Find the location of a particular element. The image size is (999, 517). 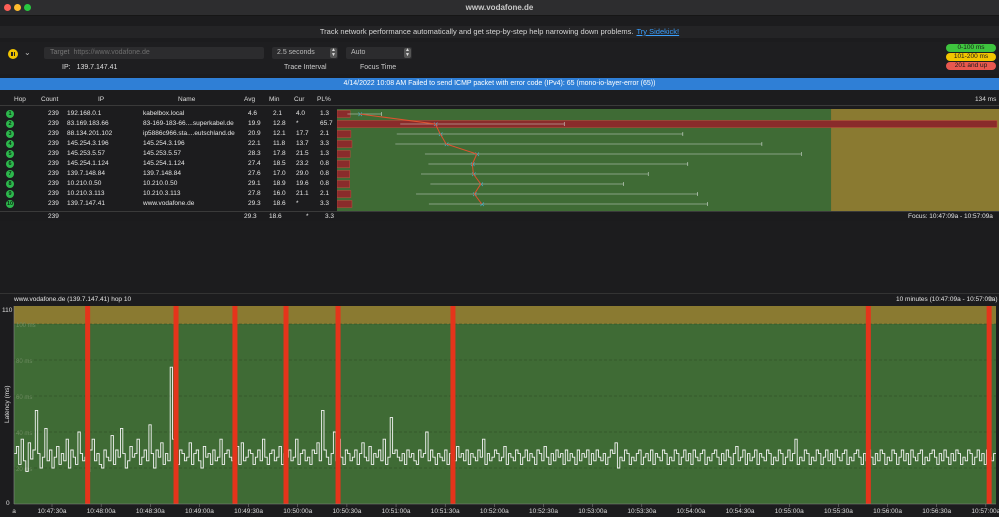

pl-cell: 0.8 is located at coordinates (325, 163).